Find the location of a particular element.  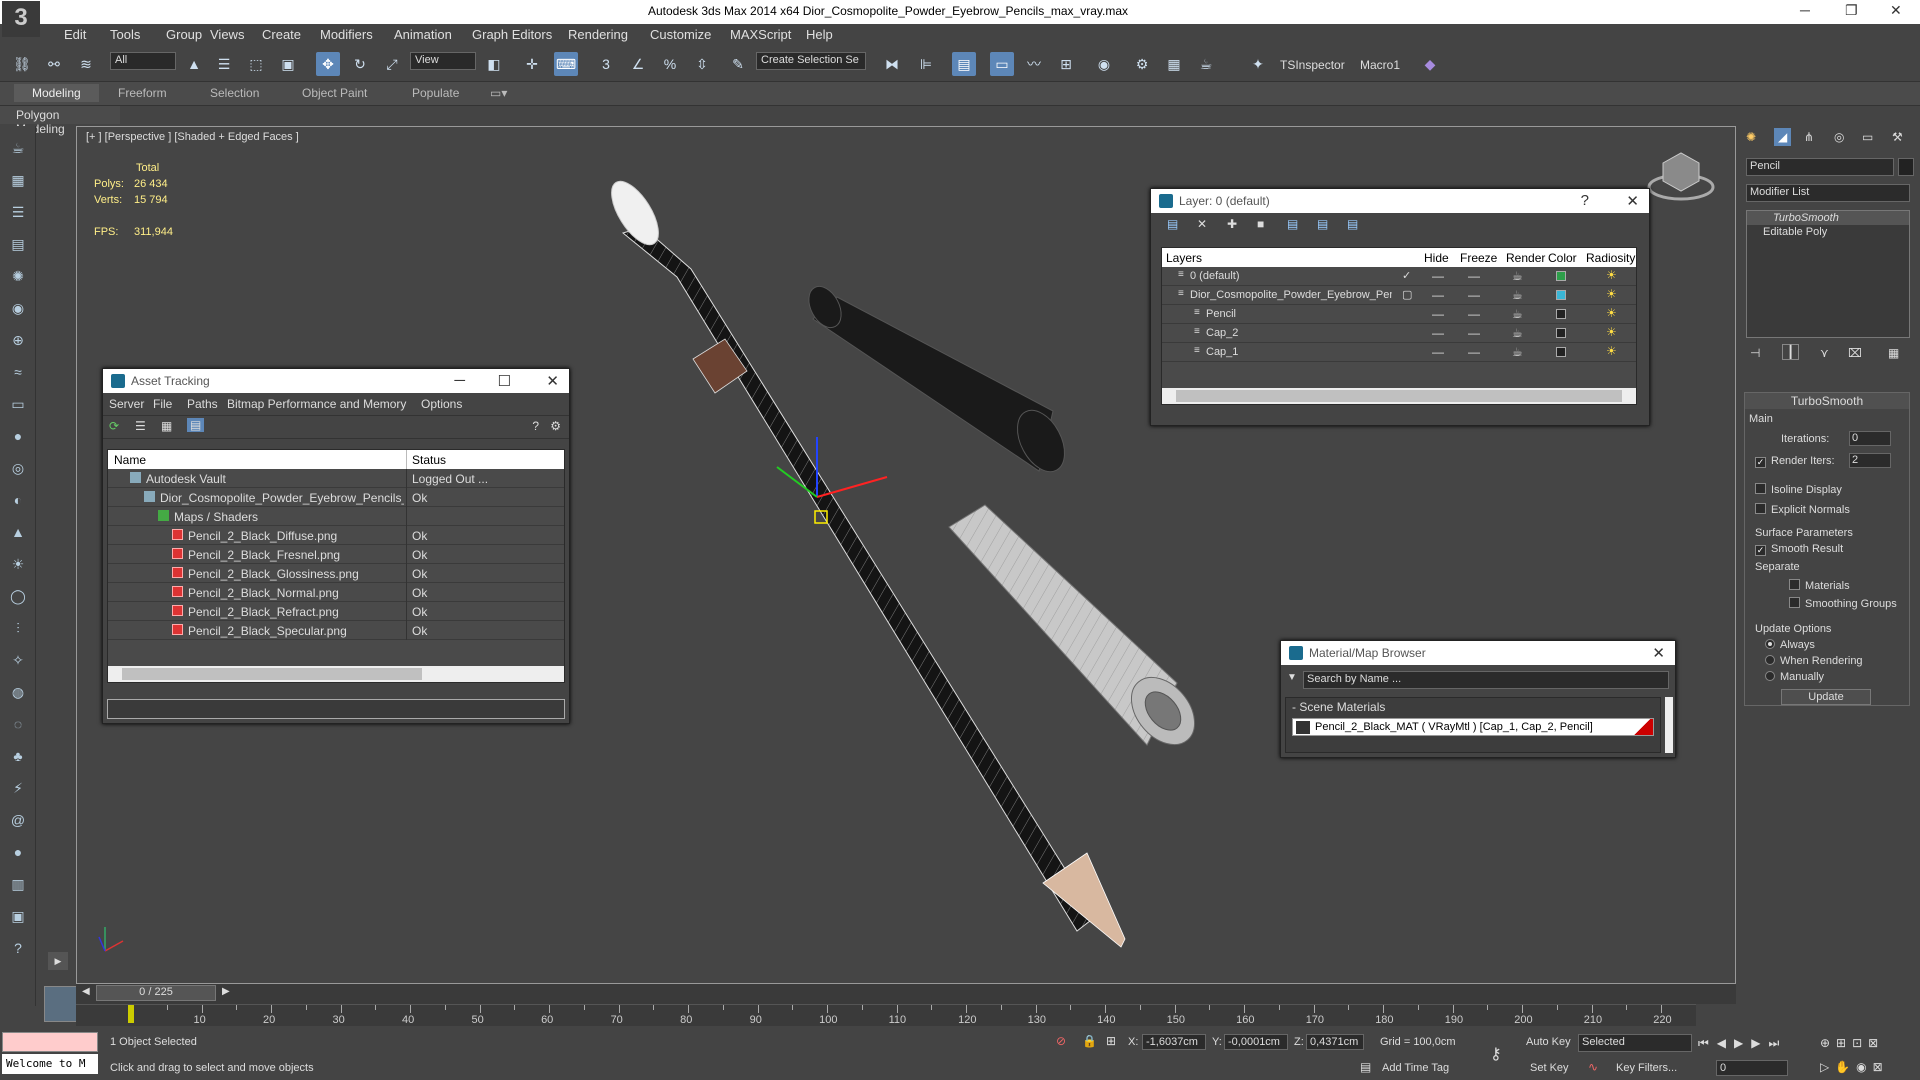

script-icon: ☰ is located at coordinates (18, 212).